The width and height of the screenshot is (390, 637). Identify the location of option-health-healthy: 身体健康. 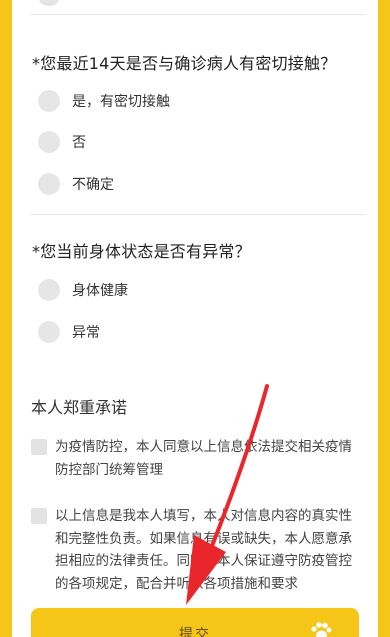
(83, 290).